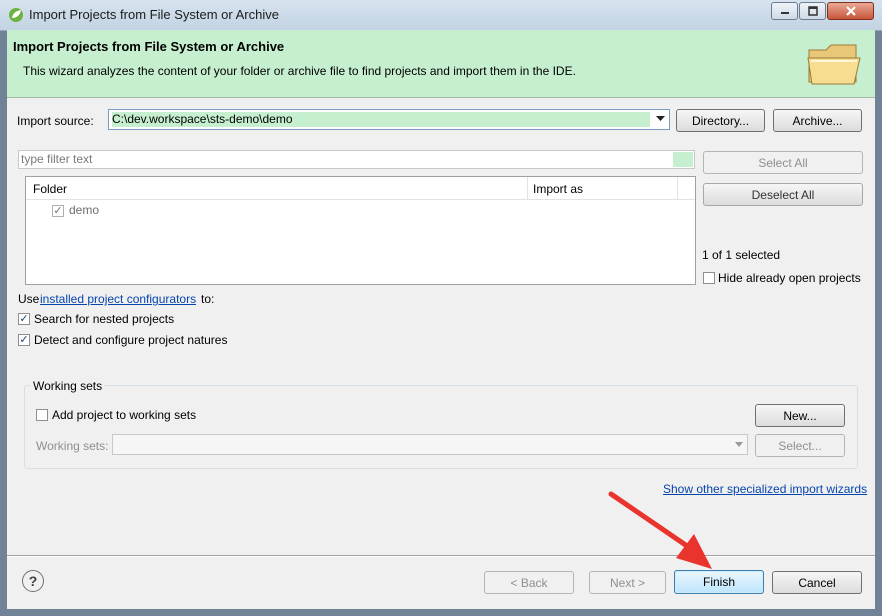 The height and width of the screenshot is (616, 882). Describe the element at coordinates (660, 530) in the screenshot. I see `red-arrow-annotation` at that location.